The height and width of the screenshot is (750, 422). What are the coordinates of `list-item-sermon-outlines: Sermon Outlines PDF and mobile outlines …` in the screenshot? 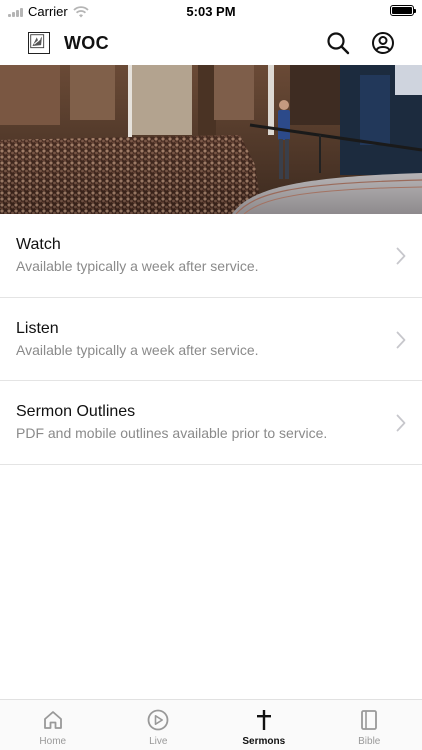 It's located at (211, 423).